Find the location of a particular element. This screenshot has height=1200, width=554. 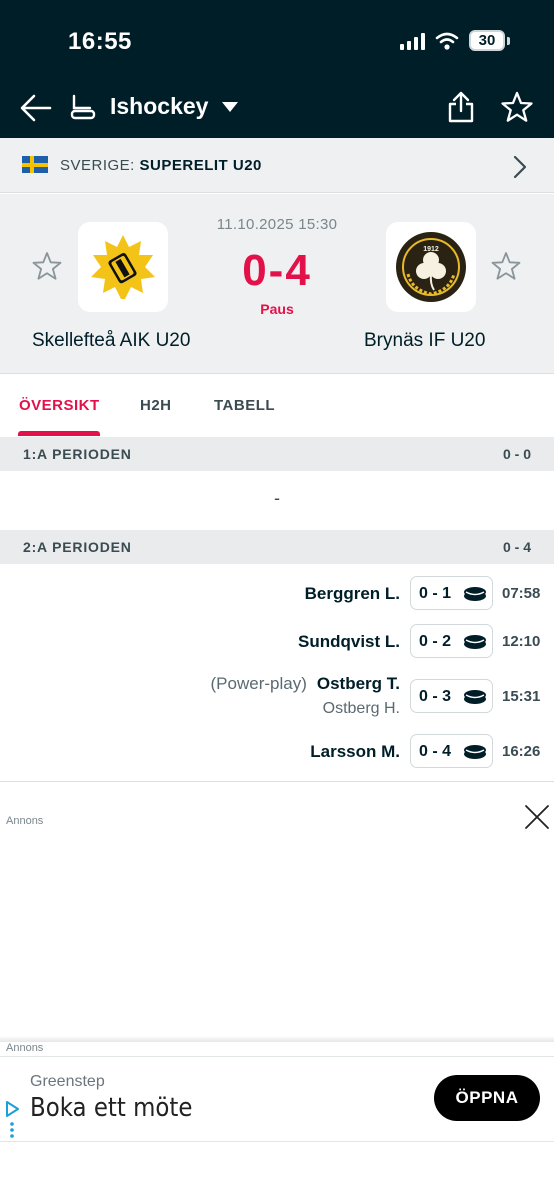

share-icon is located at coordinates (461, 107).